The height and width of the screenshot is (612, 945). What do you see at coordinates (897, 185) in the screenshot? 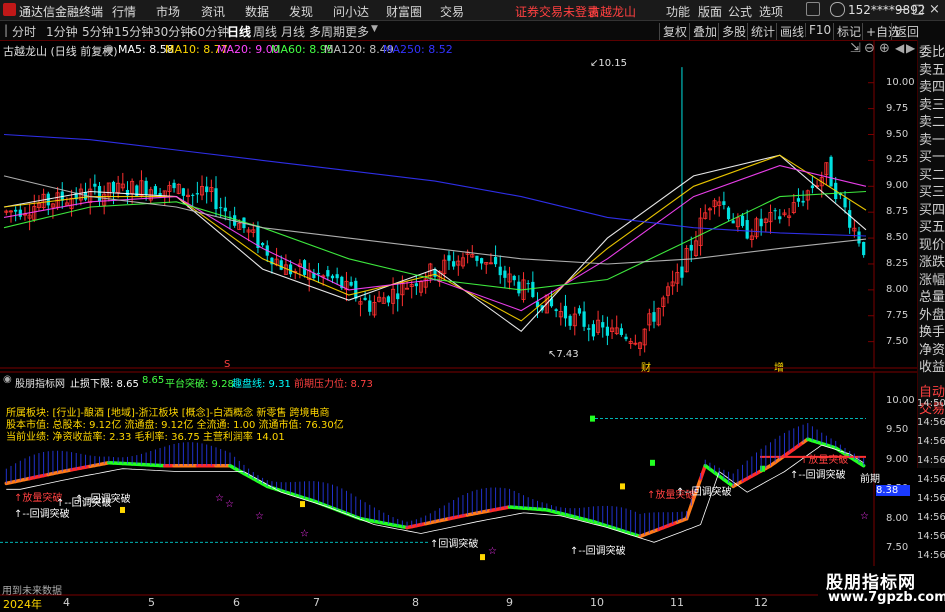
I see `price-axis-label: 9.00` at bounding box center [897, 185].